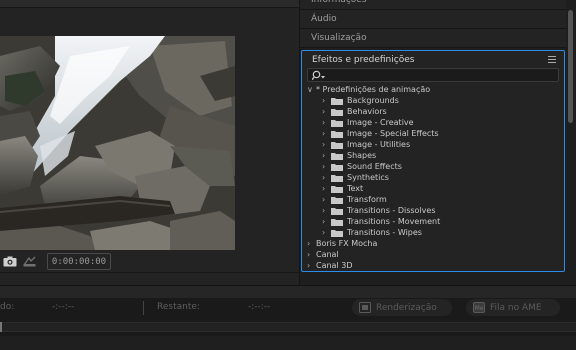 Image resolution: width=576 pixels, height=350 pixels. I want to click on tree-item-label: Transitions - Dissolves, so click(391, 210).